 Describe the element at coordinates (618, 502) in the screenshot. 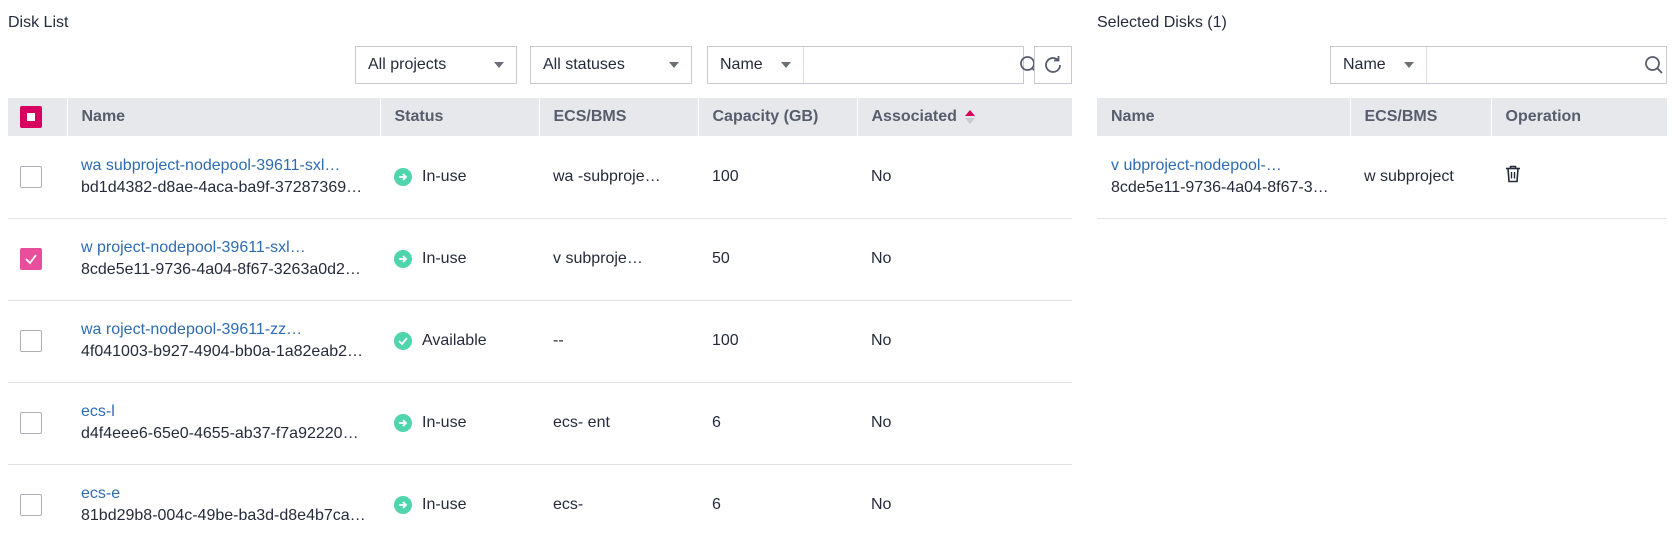

I see `ecs-cell: ecs-` at that location.